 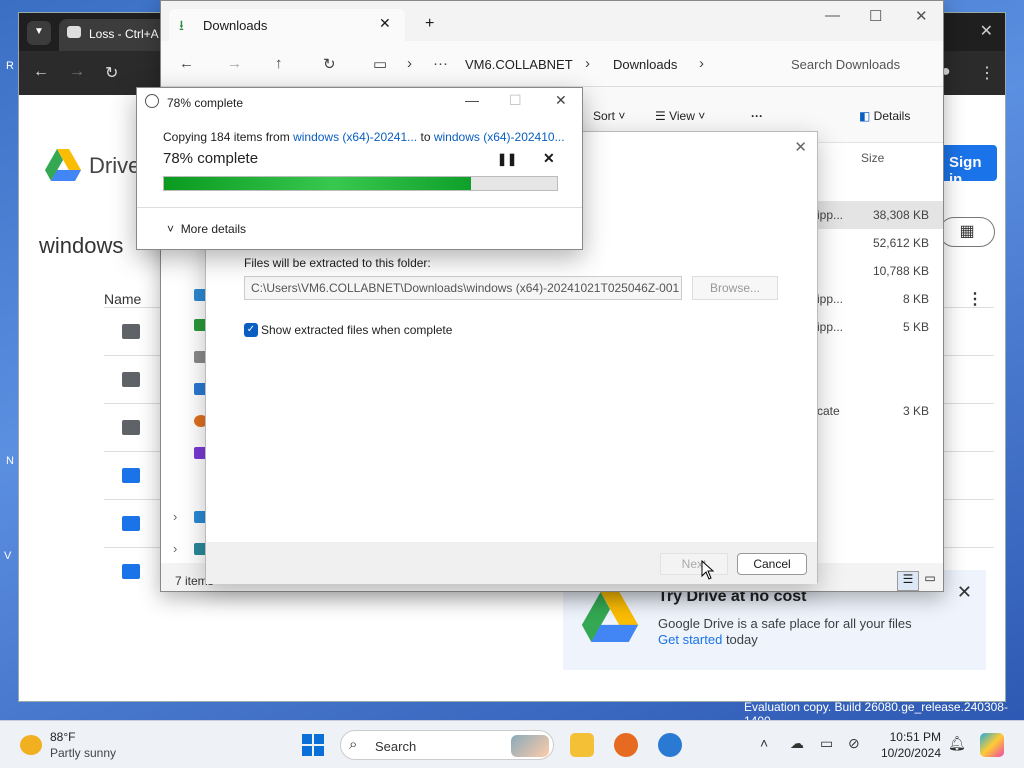 I want to click on grid-view-icon: ▦, so click(x=967, y=232).